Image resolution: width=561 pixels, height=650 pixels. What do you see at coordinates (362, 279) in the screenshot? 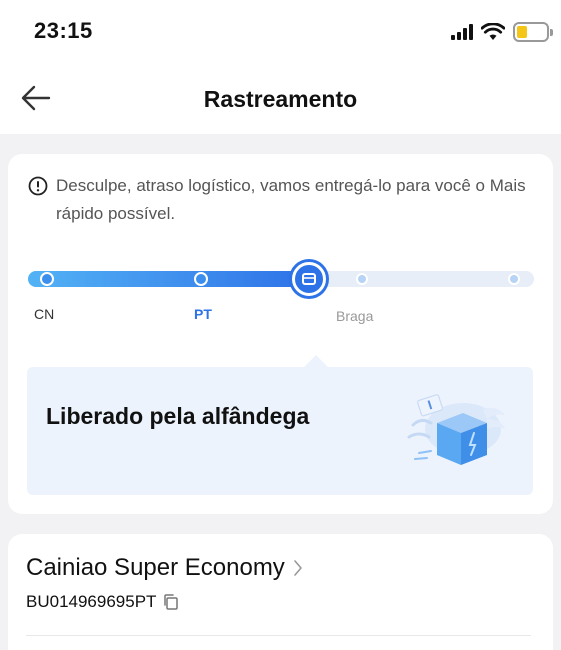
I see `progress-dot-braga` at bounding box center [362, 279].